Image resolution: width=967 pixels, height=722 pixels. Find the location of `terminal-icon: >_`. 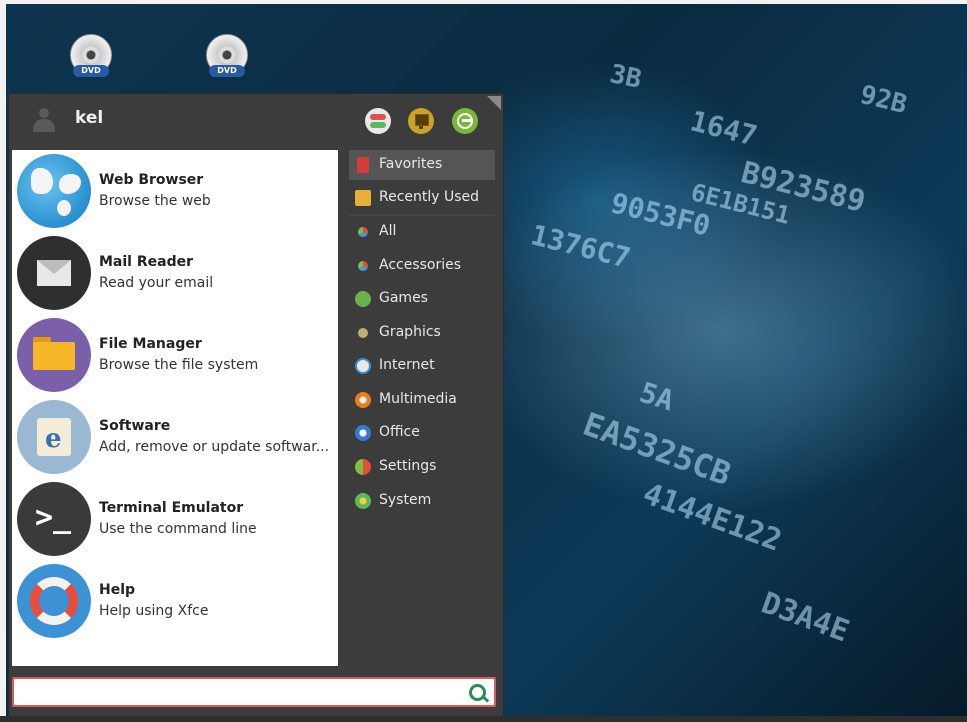

terminal-icon: >_ is located at coordinates (54, 519).